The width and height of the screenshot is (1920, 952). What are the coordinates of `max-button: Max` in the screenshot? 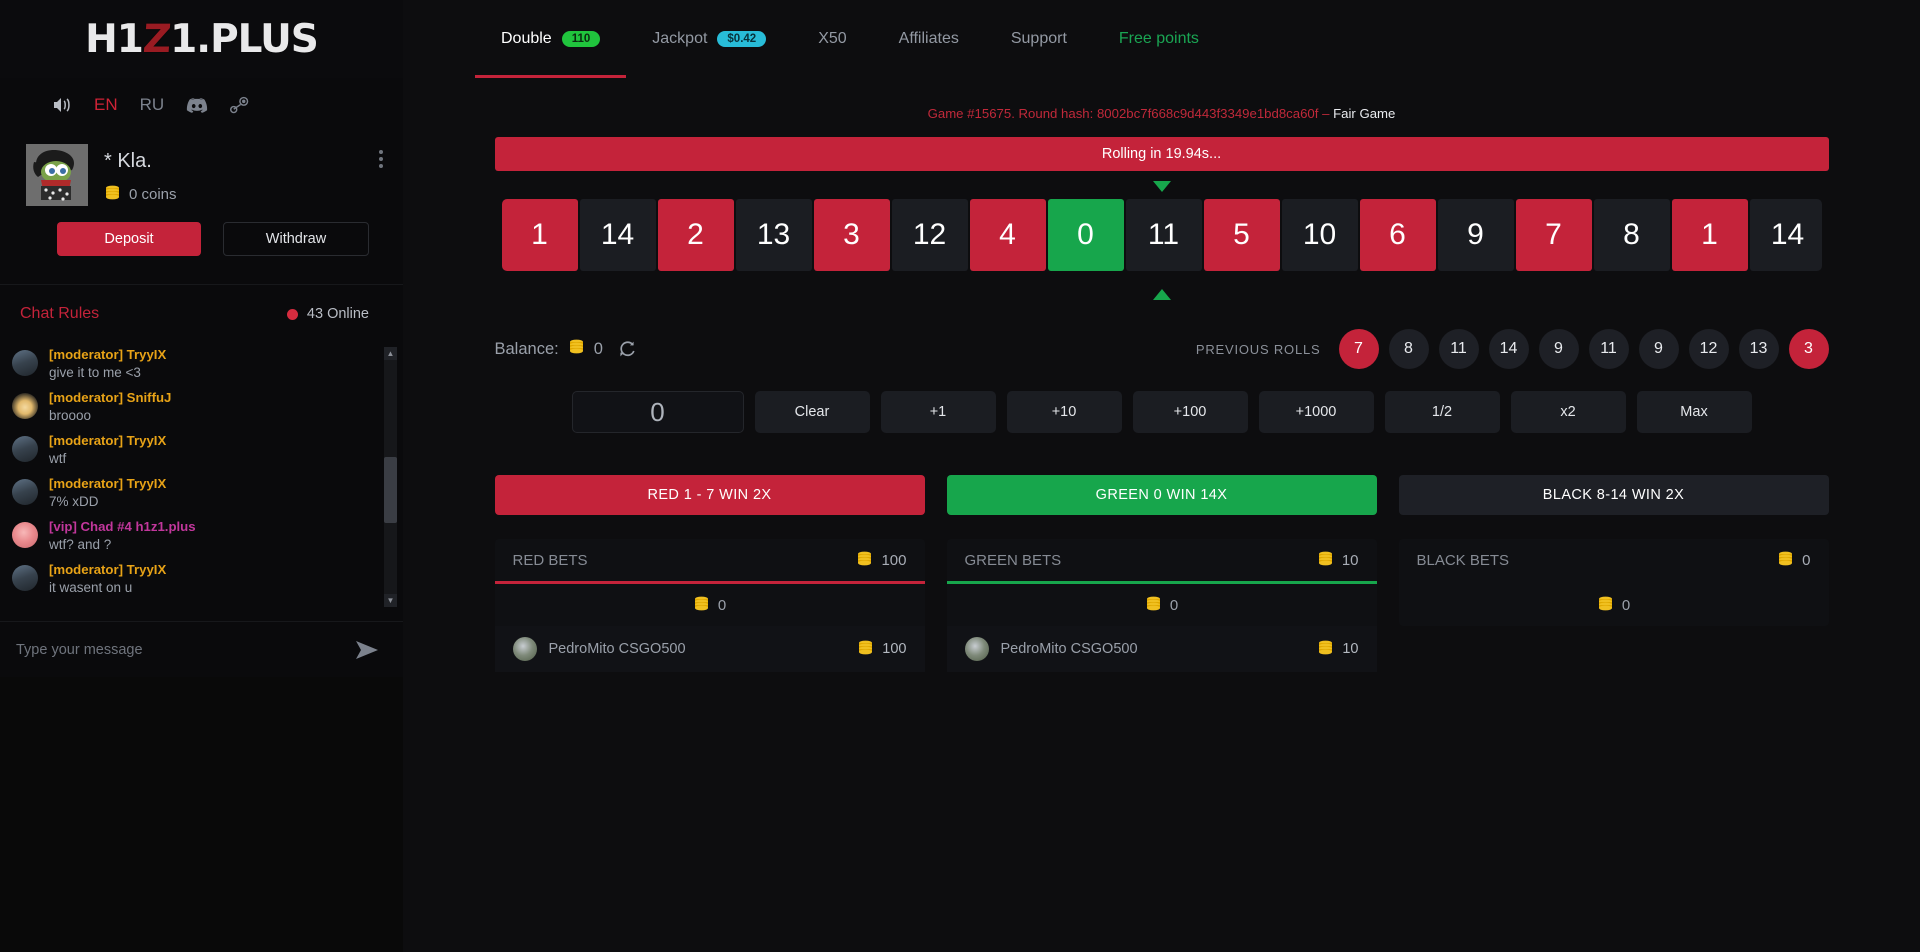 It's located at (1694, 412).